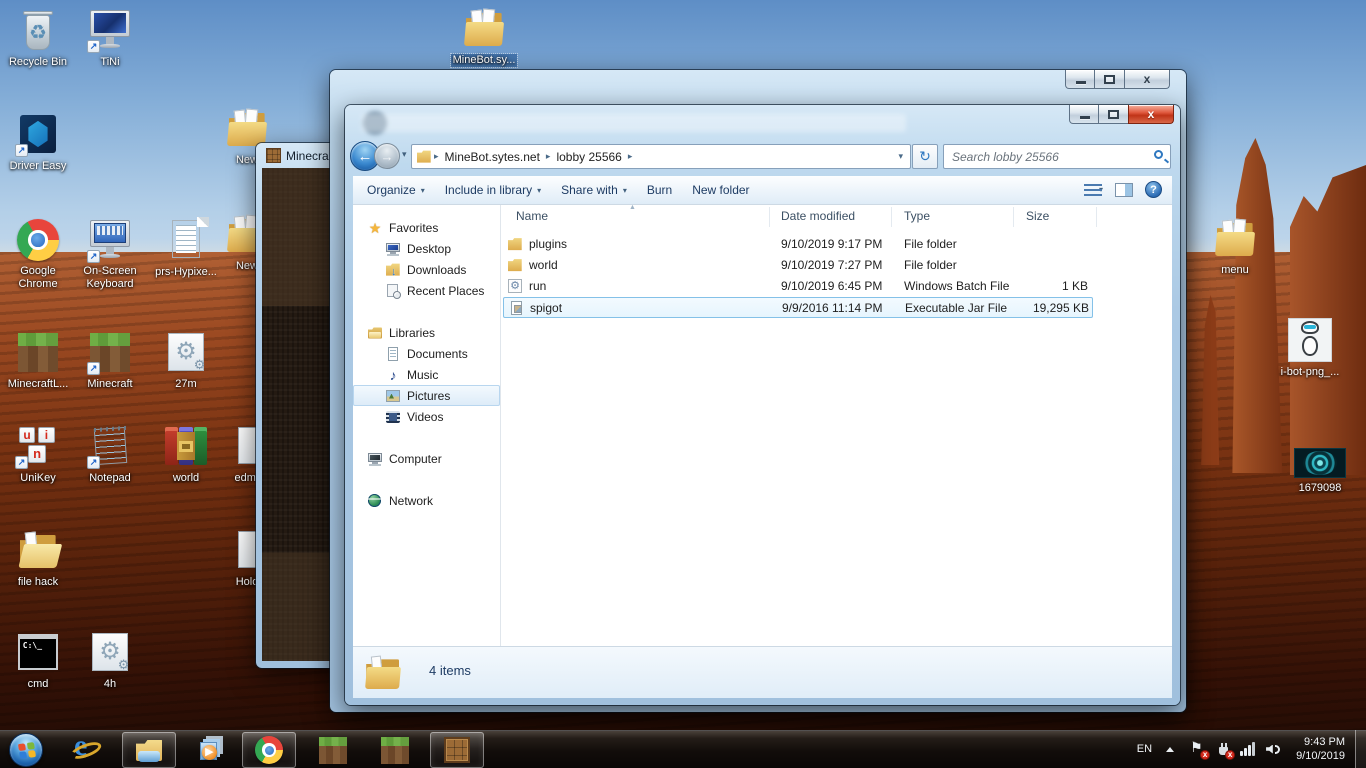 This screenshot has height=768, width=1366. What do you see at coordinates (38, 652) in the screenshot?
I see `cmd-icon: C:\_` at bounding box center [38, 652].